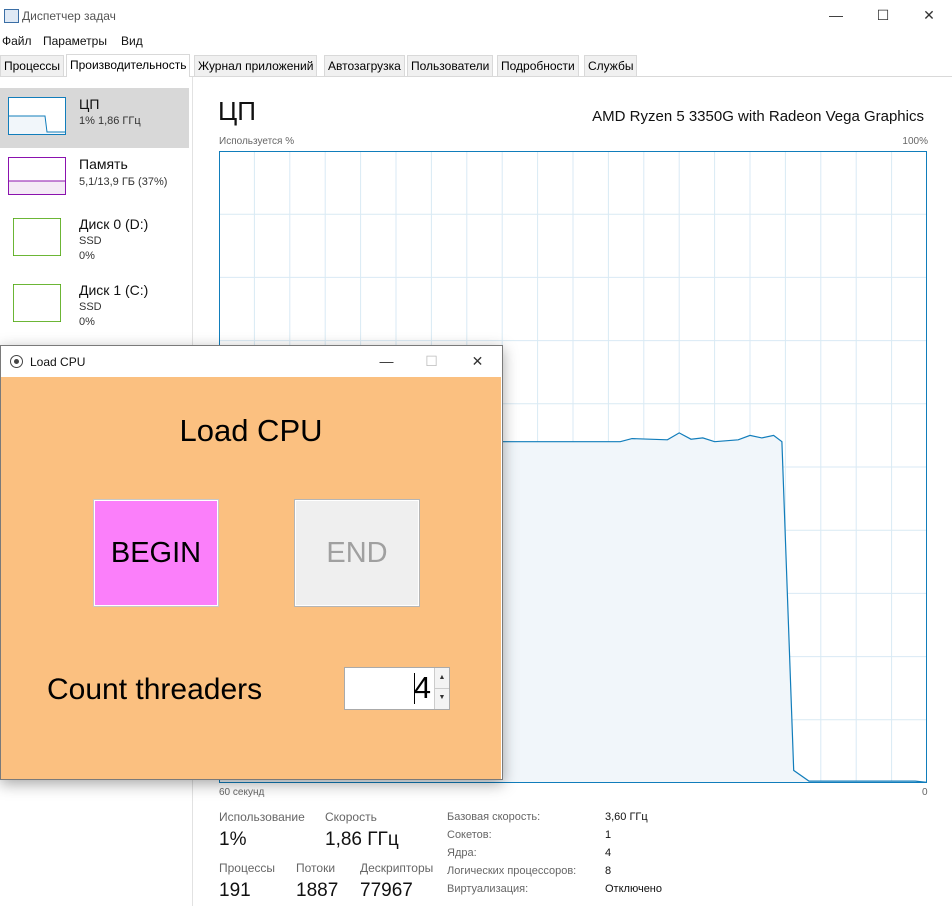 This screenshot has height=906, width=952. What do you see at coordinates (251, 361) in the screenshot?
I see `load-cpu-titlebar: Load CPU — ☐ ✕` at bounding box center [251, 361].